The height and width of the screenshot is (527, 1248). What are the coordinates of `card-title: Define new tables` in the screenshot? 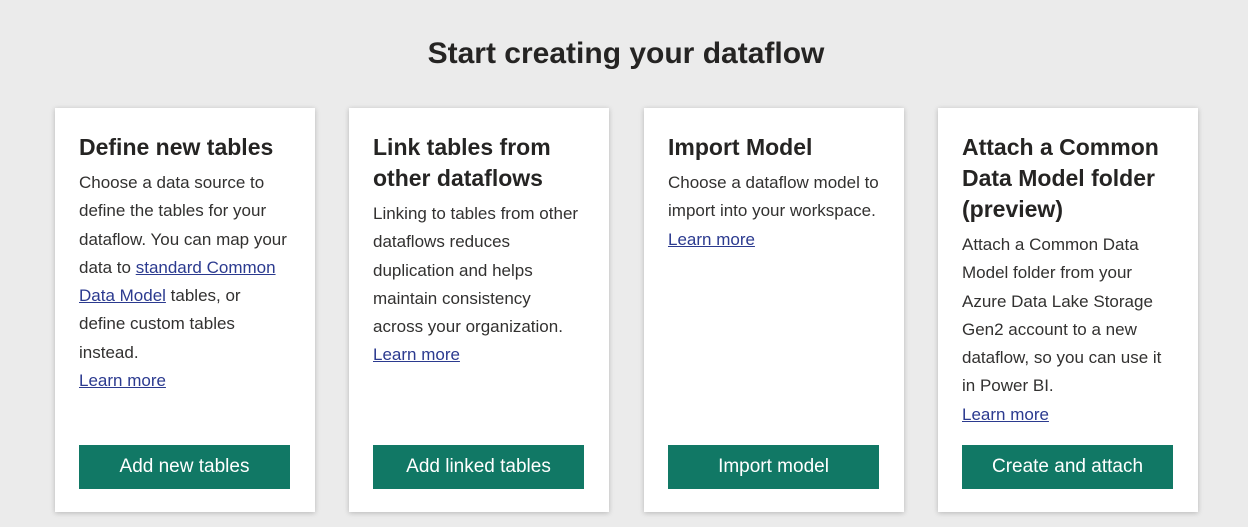 It's located at (176, 147).